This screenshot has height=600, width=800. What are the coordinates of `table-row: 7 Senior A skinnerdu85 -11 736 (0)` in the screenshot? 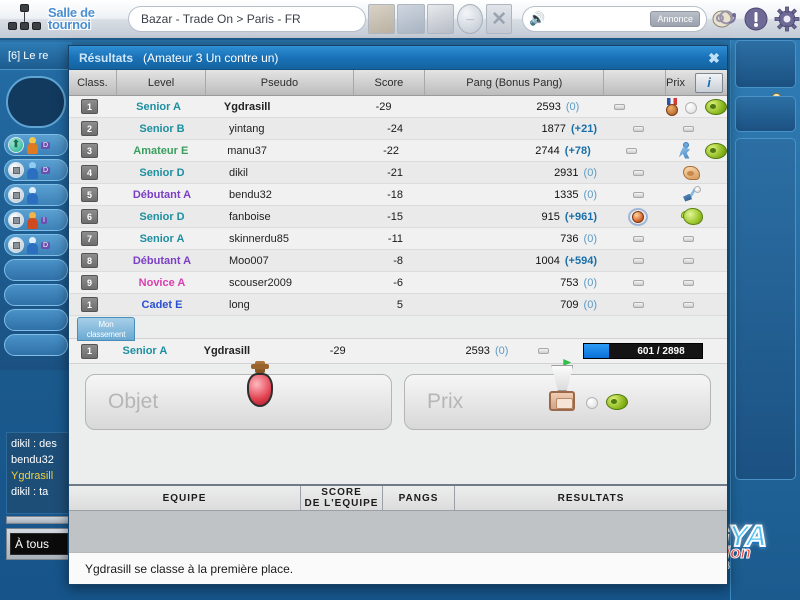 It's located at (398, 239).